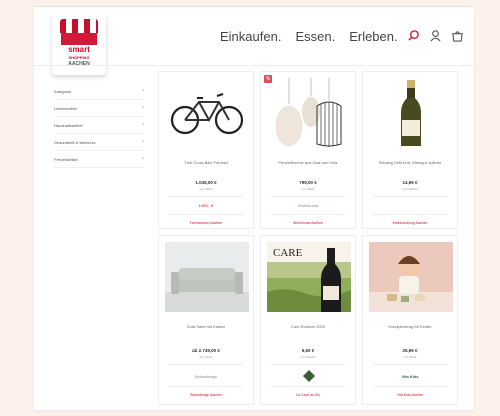 The width and height of the screenshot is (500, 416). Describe the element at coordinates (413, 35) in the screenshot. I see `search-icon` at that location.